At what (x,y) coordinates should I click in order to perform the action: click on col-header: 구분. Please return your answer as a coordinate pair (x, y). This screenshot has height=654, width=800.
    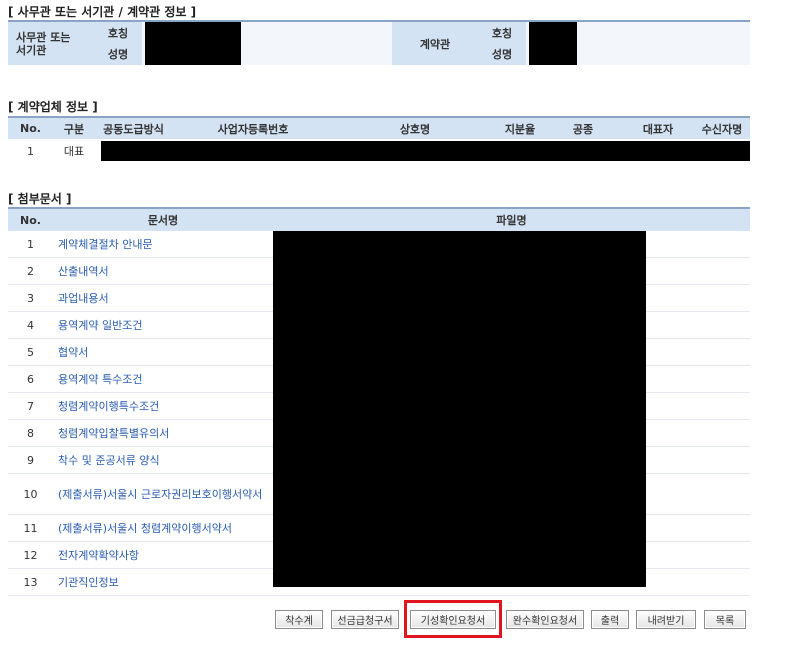
    Looking at the image, I should click on (74, 129).